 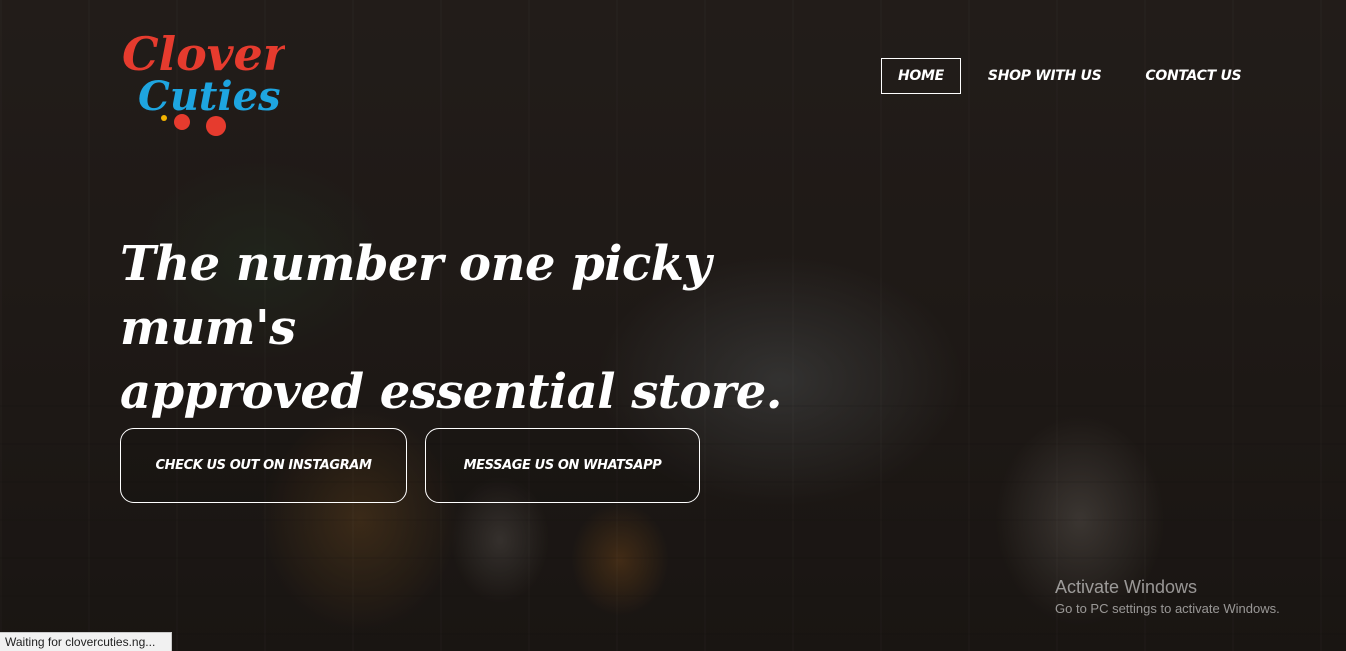 I want to click on hero-headline-line-2: approved essential store., so click(x=451, y=392).